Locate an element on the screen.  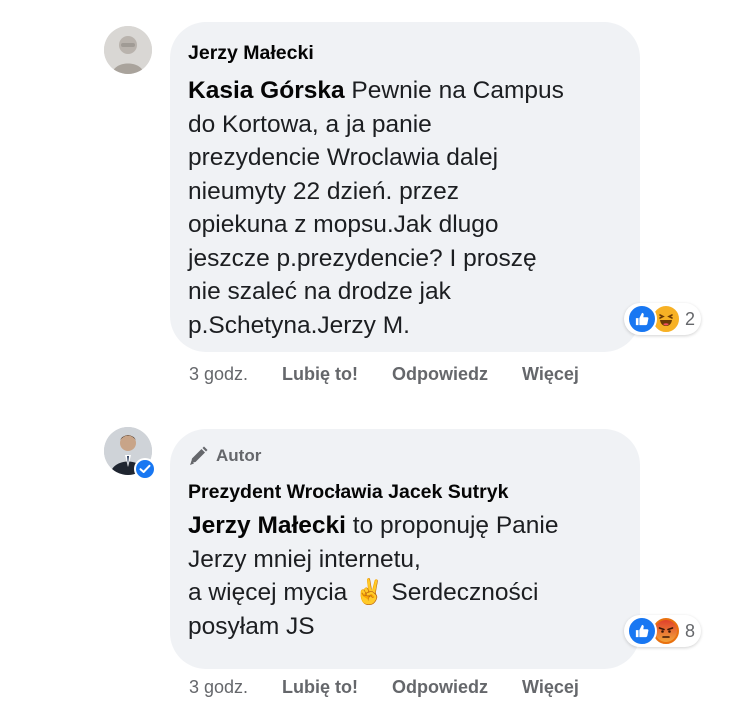
comment-text-line: nieumyty 22 dzień. przez is located at coordinates (323, 191).